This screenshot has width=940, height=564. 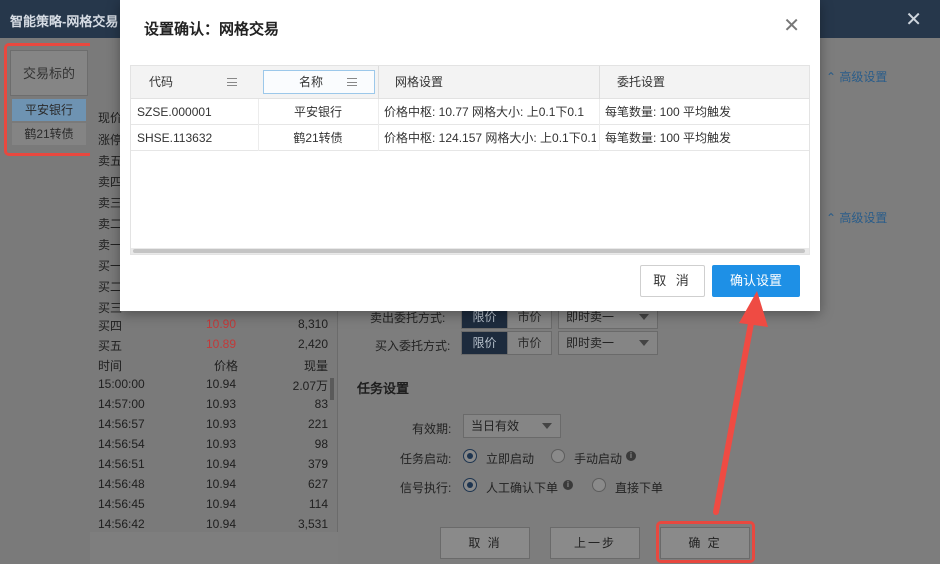 I want to click on ticks-header: 时间 价格 现量, so click(x=215, y=364).